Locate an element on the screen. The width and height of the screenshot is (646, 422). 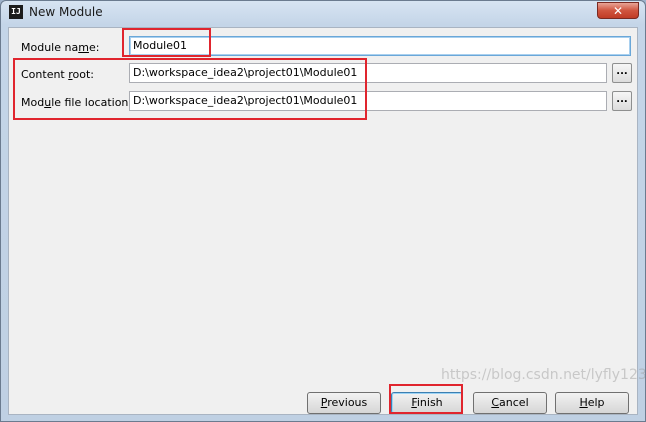
intellij-app-icon: IJ is located at coordinates (16, 12).